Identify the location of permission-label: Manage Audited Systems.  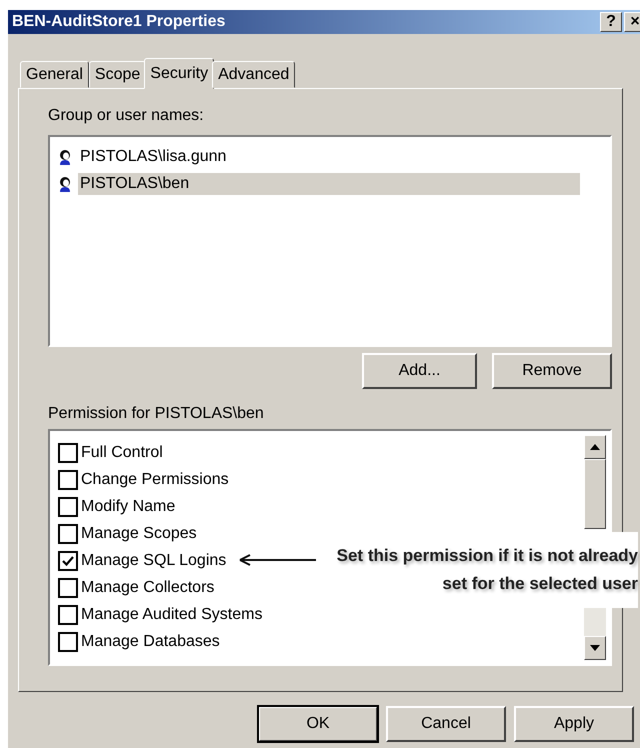
(171, 615).